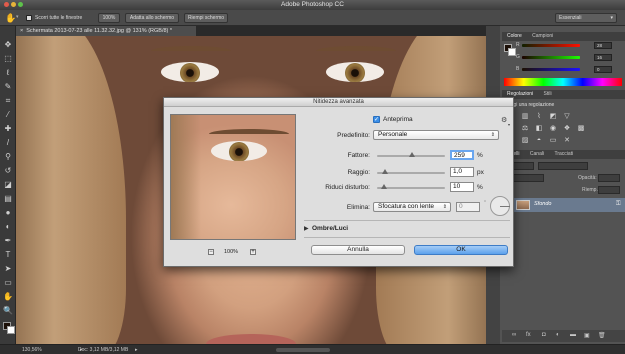  I want to click on preview-brow, so click(249, 134).